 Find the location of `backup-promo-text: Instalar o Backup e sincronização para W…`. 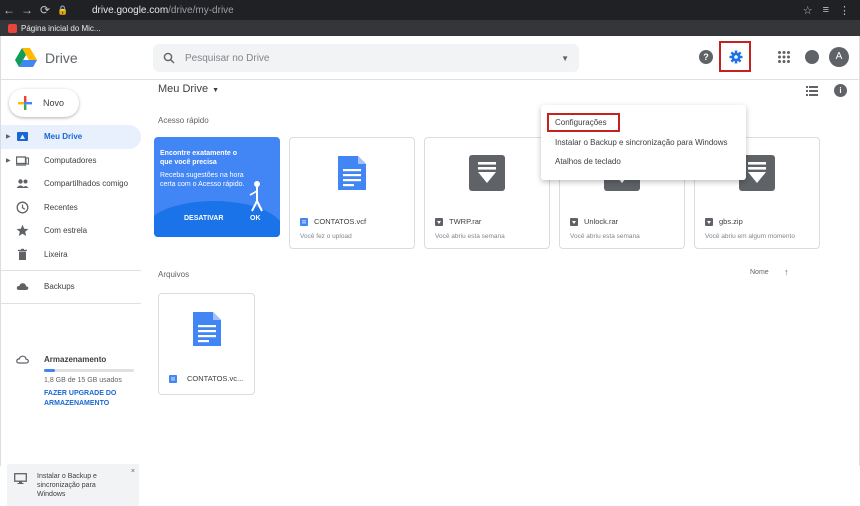

backup-promo-text: Instalar o Backup e sincronização para W… is located at coordinates (67, 485).